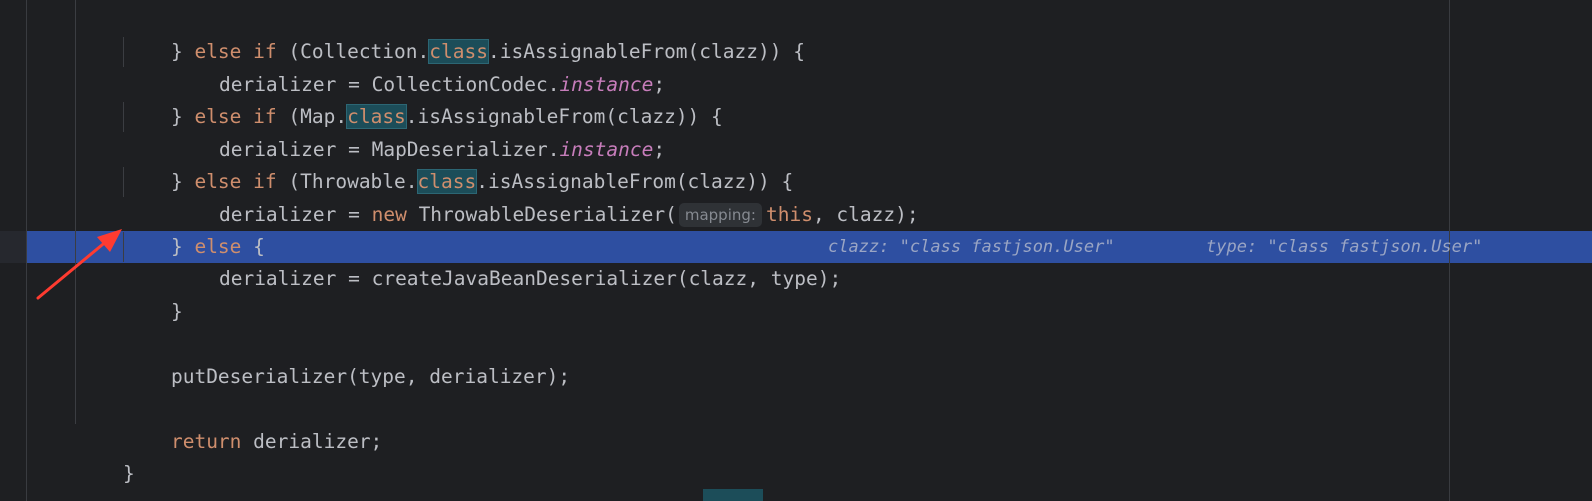 This screenshot has height=501, width=1592. Describe the element at coordinates (971, 247) in the screenshot. I see `debug-inline-value-clazz: clazz: "class fastjson.User"` at that location.